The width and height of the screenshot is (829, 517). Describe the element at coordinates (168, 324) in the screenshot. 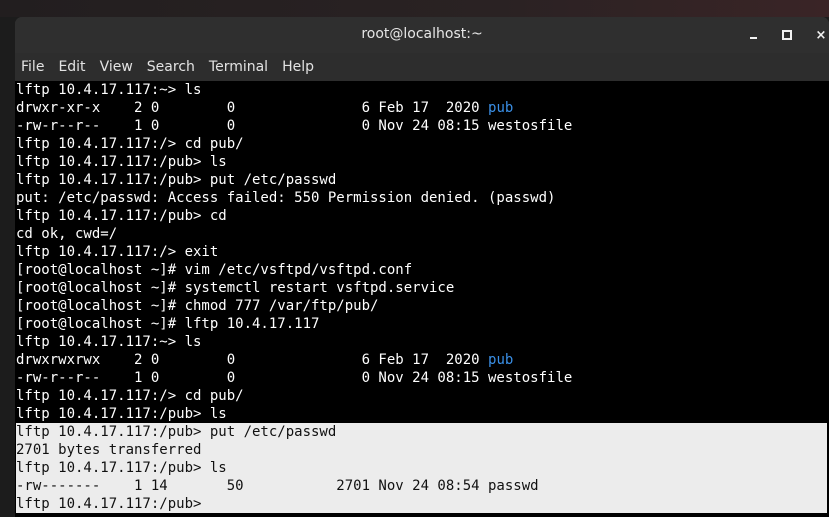

I see `terminal-line-text: [root@localhost ~]# lftp 10.4.17.117` at that location.